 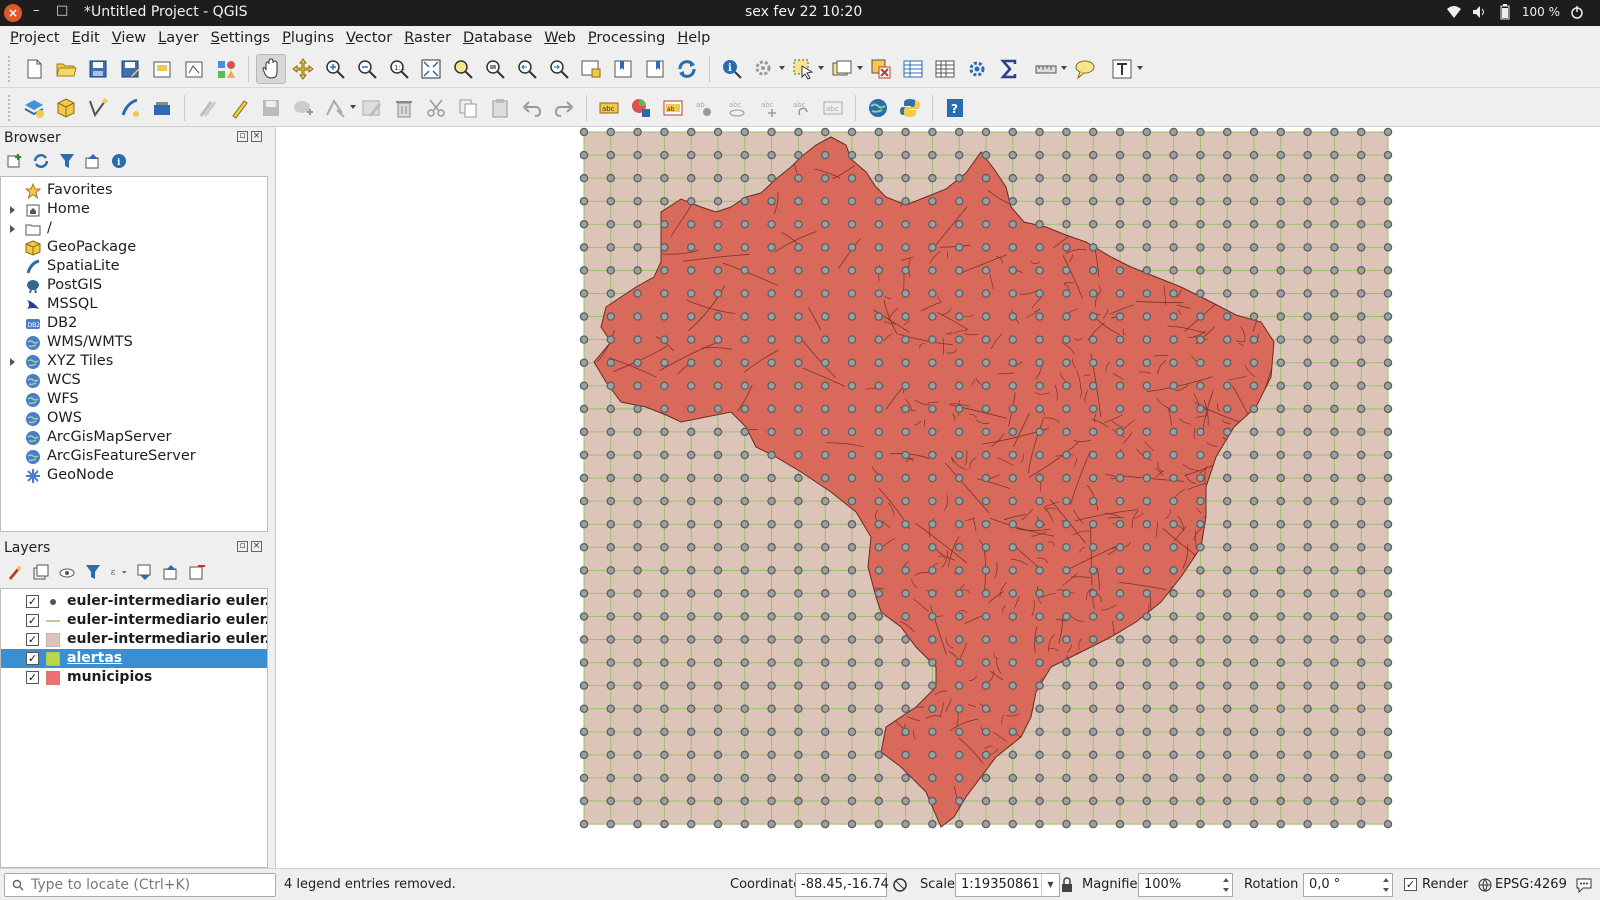 What do you see at coordinates (1185, 885) in the screenshot?
I see `magnifier-spinbox: 100%` at bounding box center [1185, 885].